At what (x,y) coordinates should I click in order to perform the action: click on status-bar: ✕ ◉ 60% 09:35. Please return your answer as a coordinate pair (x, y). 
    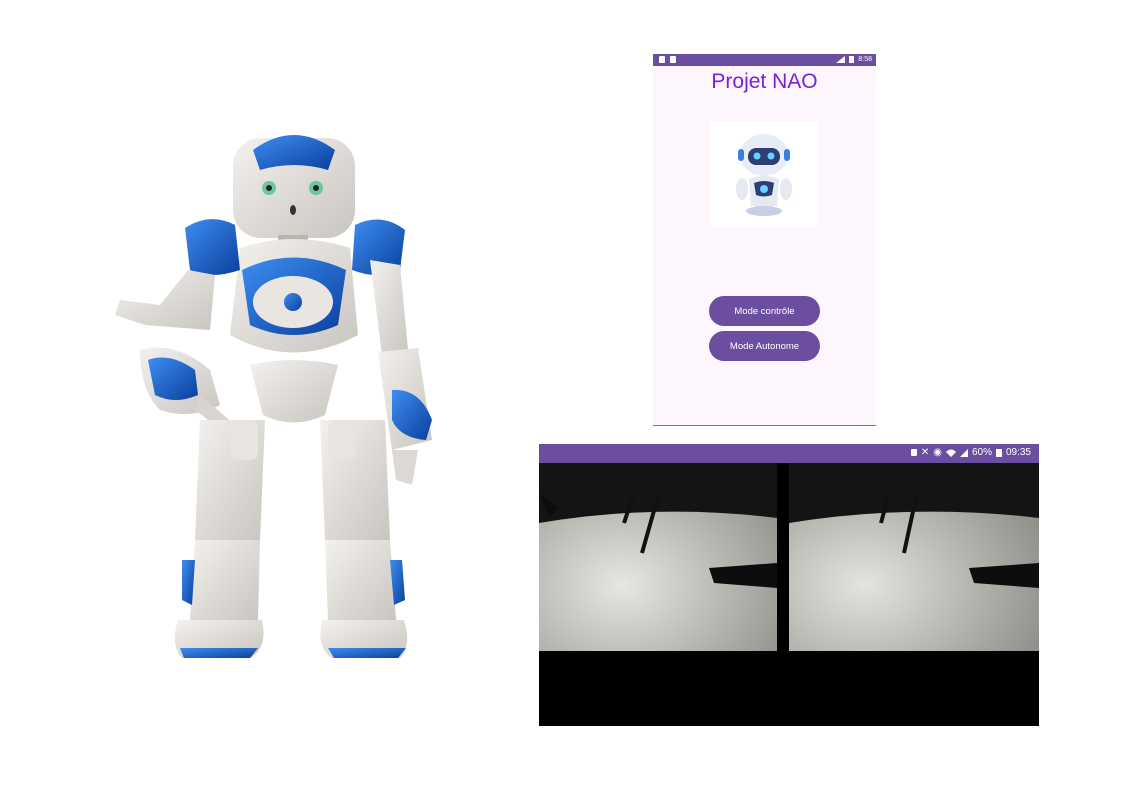
    Looking at the image, I should click on (789, 453).